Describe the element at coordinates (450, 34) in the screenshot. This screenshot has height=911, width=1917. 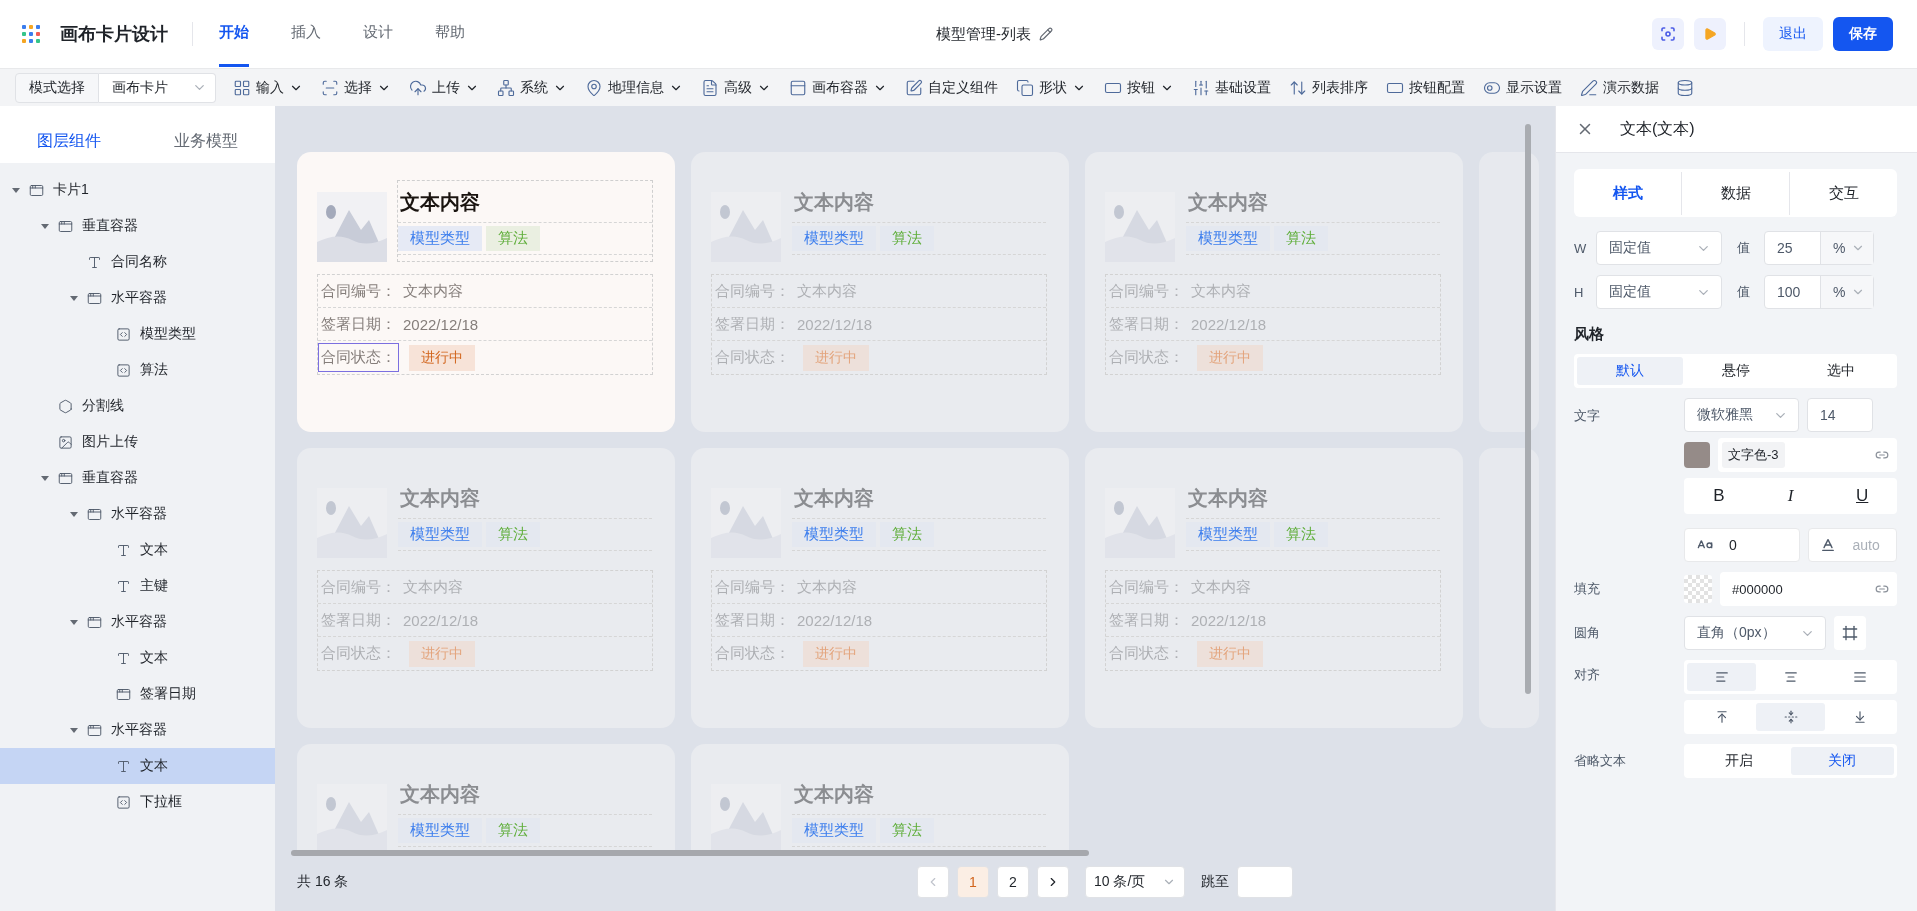
I see `menu-tab: 帮助` at that location.